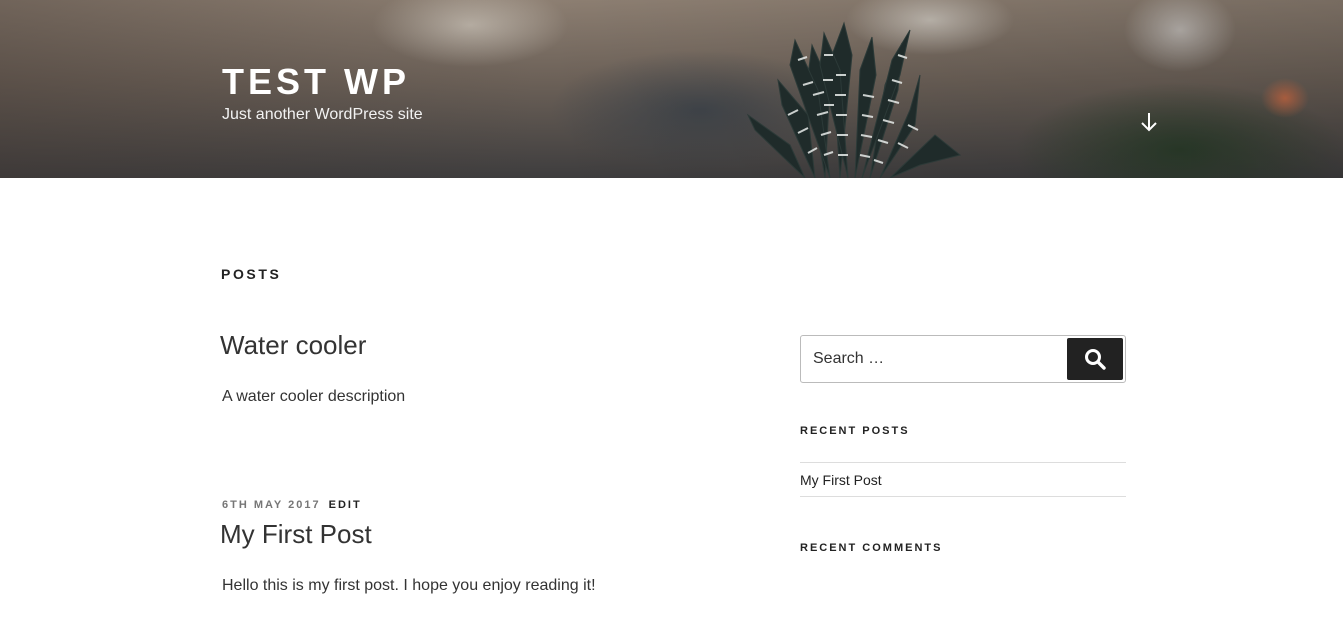 This screenshot has width=1343, height=618. I want to click on header-plant-image, so click(854, 99).